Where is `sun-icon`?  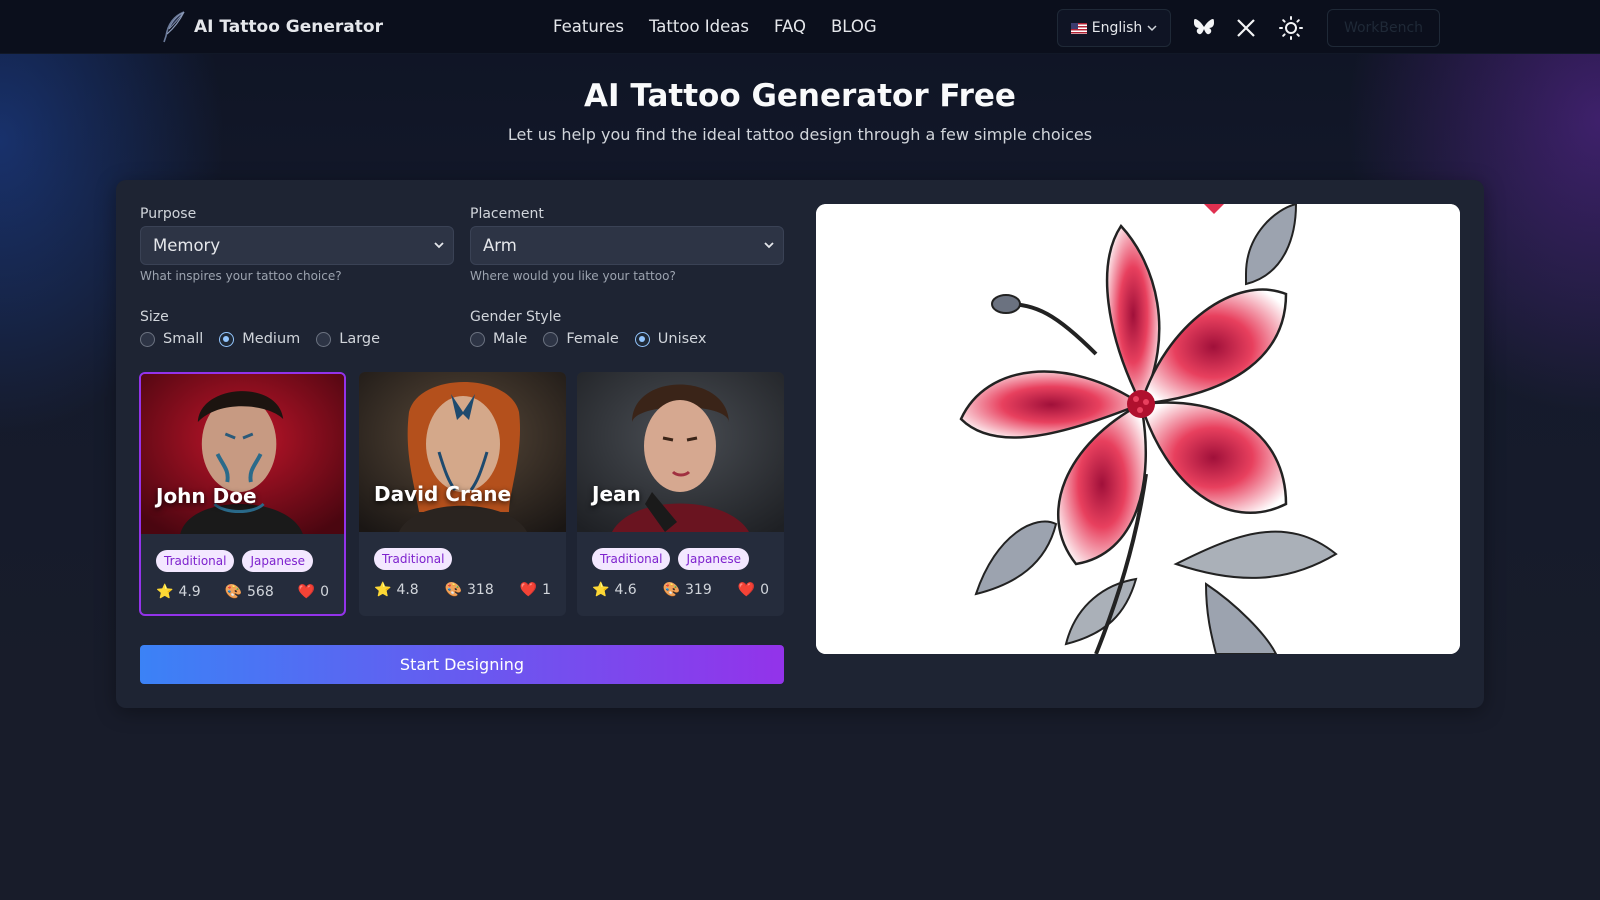
sun-icon is located at coordinates (1291, 28).